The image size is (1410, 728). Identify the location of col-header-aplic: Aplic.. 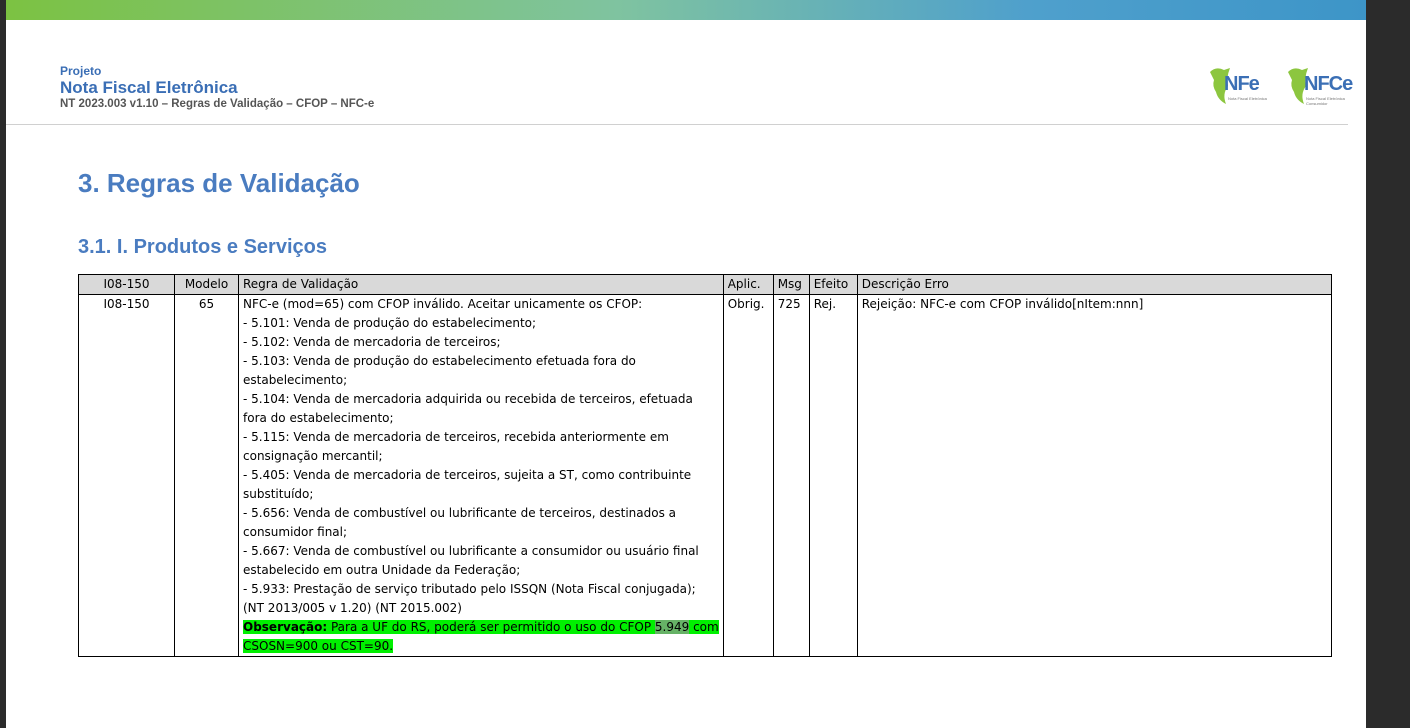
(748, 284).